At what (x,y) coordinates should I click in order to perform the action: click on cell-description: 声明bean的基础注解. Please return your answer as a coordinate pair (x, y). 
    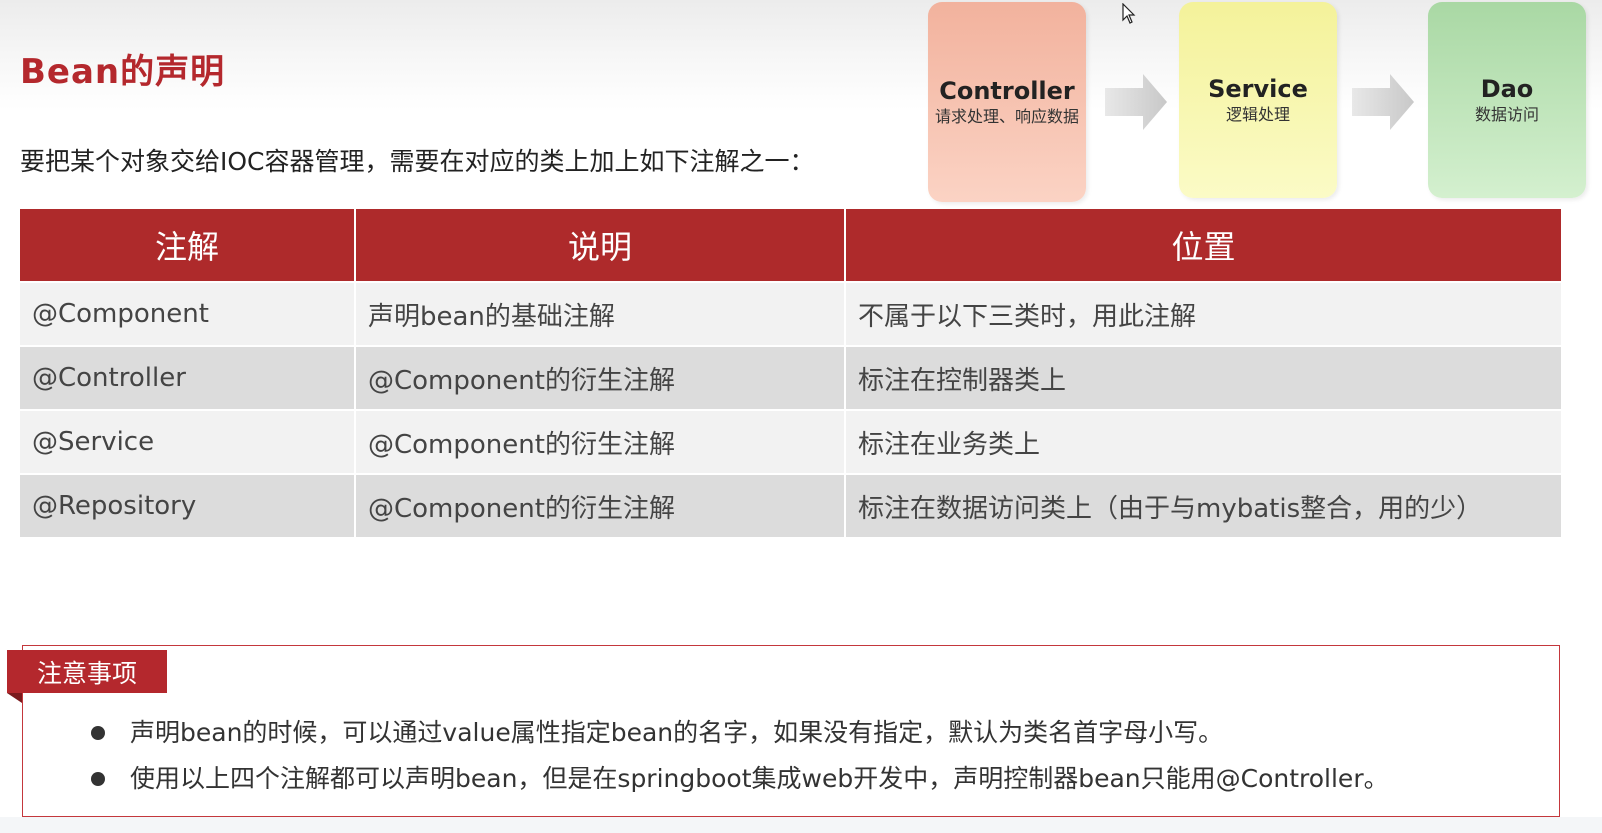
    Looking at the image, I should click on (600, 313).